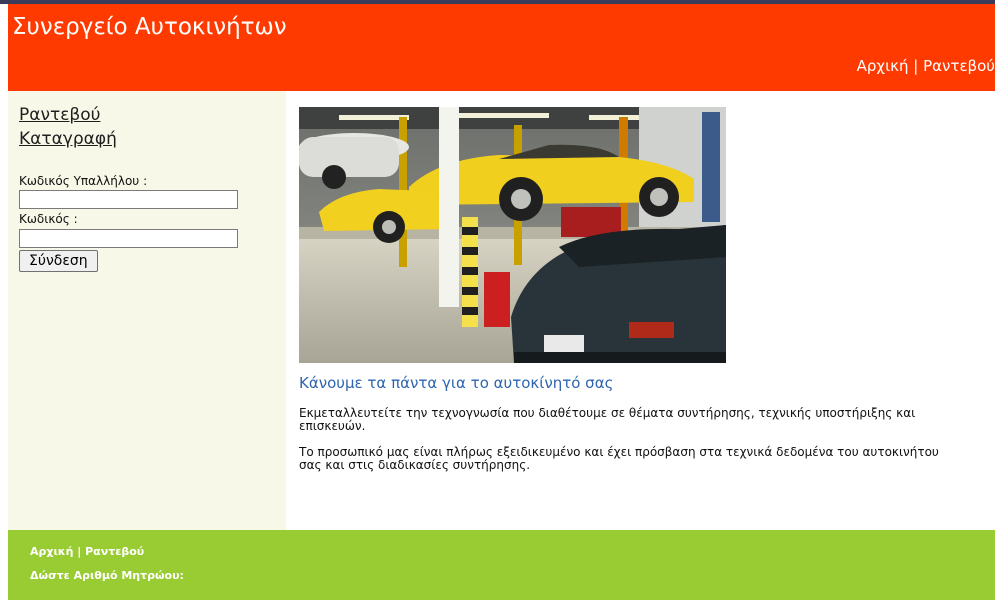 The height and width of the screenshot is (600, 995). Describe the element at coordinates (128, 199) in the screenshot. I see `employee-code-input` at that location.